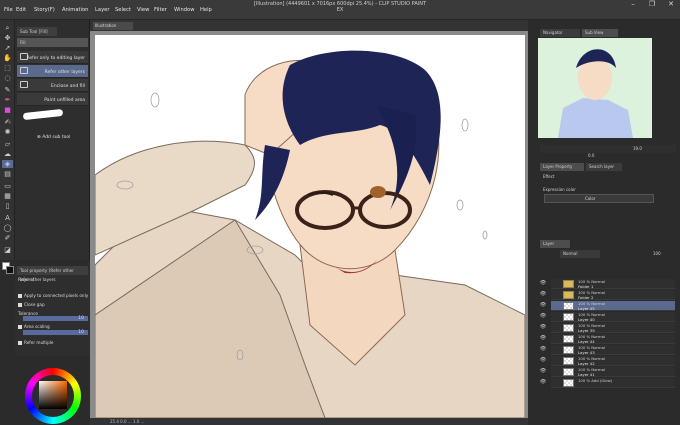 Image resolution: width=680 pixels, height=425 pixels. What do you see at coordinates (53, 137) in the screenshot?
I see `add-subtool-button: ⊕ Add sub tool` at bounding box center [53, 137].